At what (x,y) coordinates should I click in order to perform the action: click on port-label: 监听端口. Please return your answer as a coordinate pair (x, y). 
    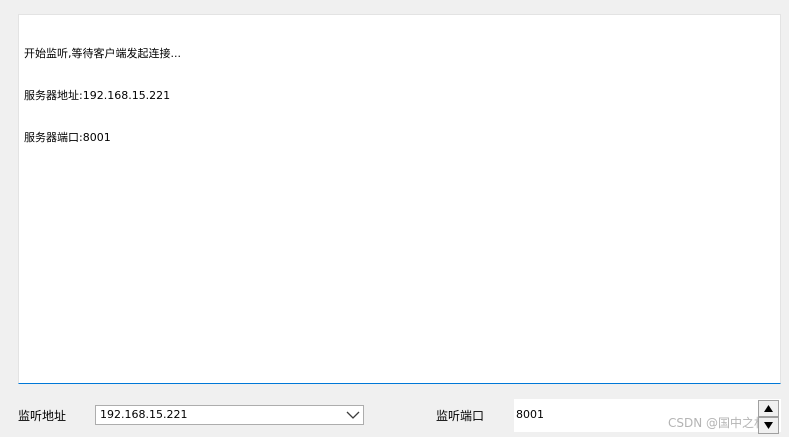
    Looking at the image, I should click on (460, 416).